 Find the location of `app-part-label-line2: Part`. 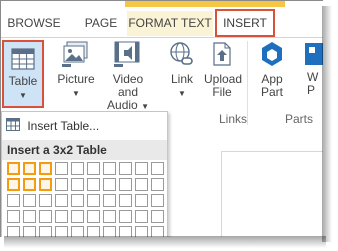

app-part-label-line2: Part is located at coordinates (271, 92).